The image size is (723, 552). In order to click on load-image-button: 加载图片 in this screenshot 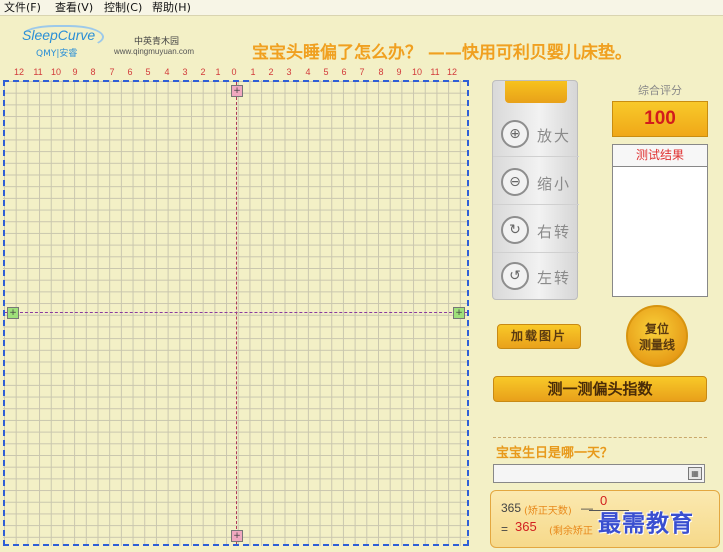, I will do `click(539, 336)`.